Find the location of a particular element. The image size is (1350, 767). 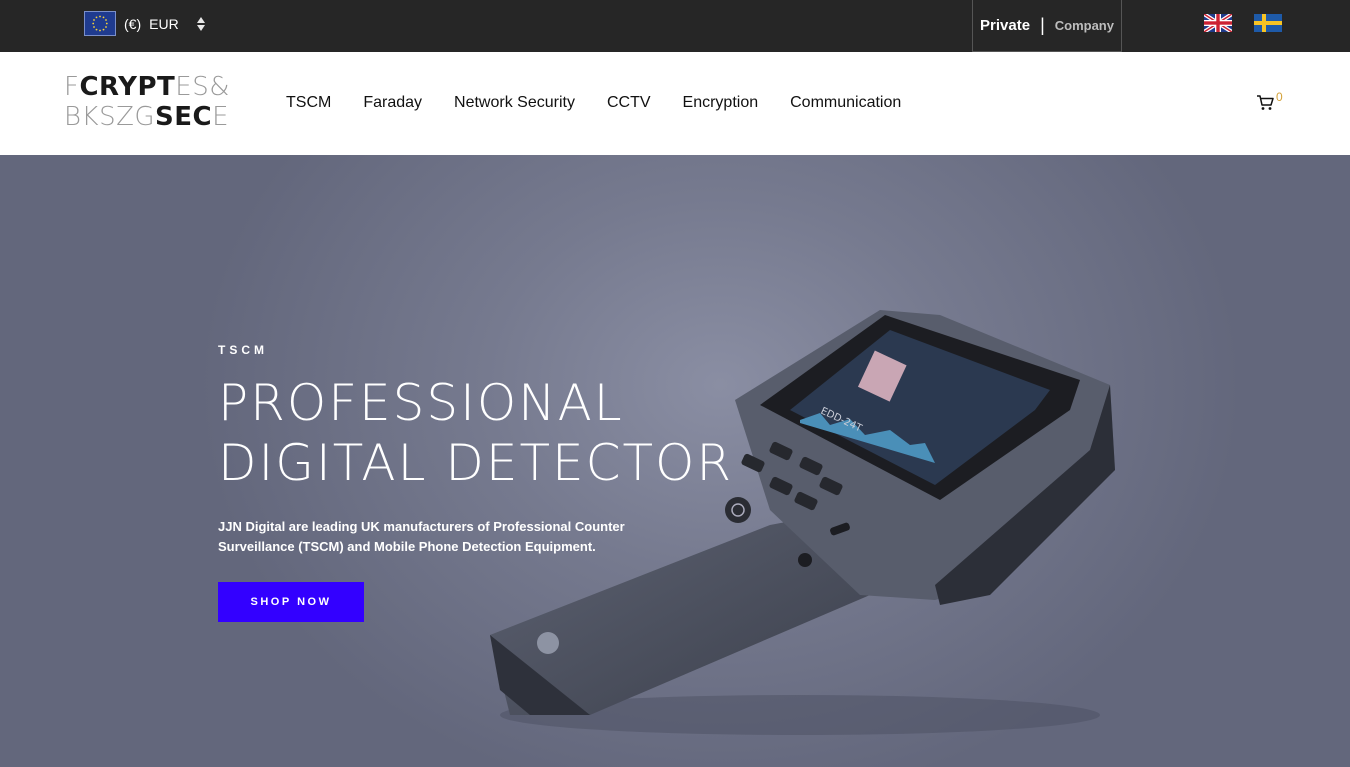

nav-item-communication: Communication is located at coordinates (845, 103).